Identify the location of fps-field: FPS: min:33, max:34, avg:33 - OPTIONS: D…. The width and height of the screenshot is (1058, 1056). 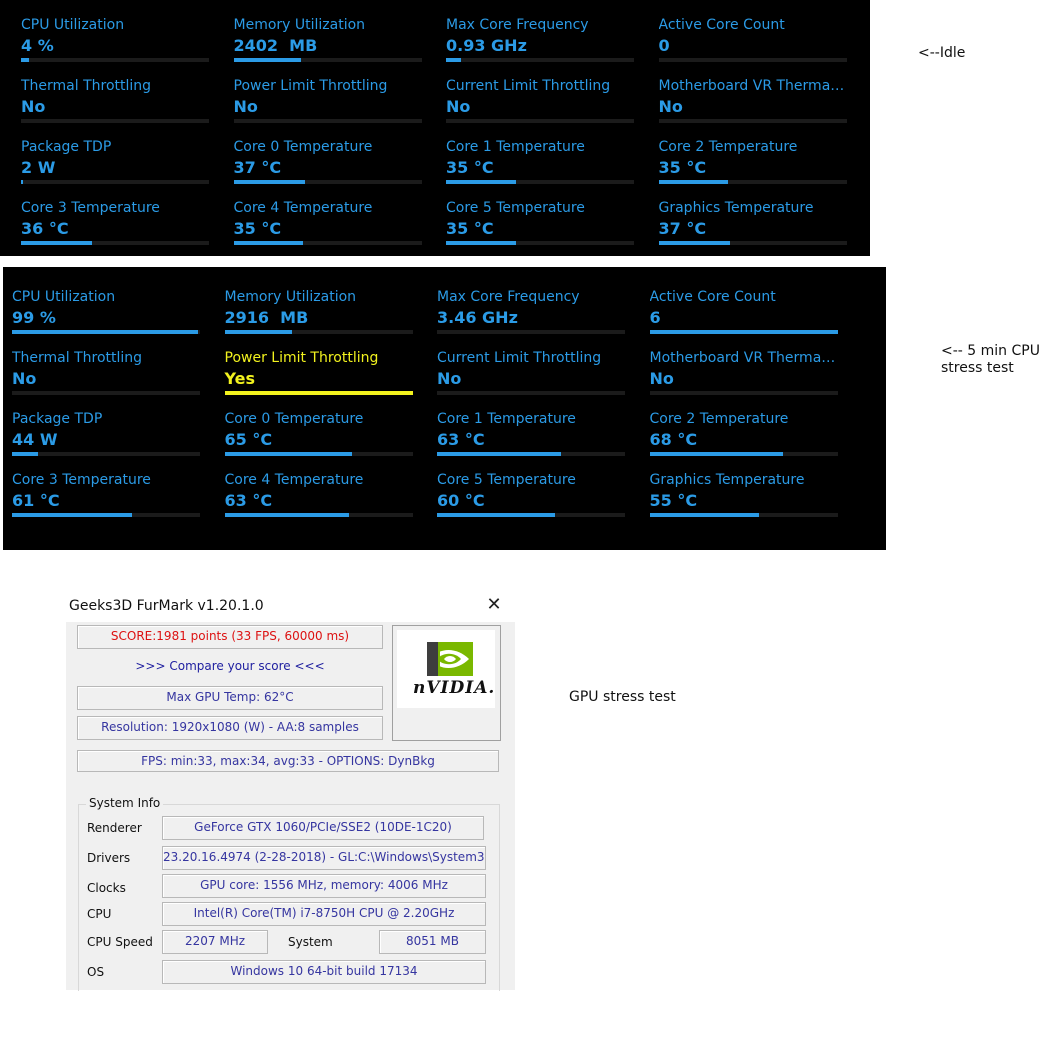
(288, 761).